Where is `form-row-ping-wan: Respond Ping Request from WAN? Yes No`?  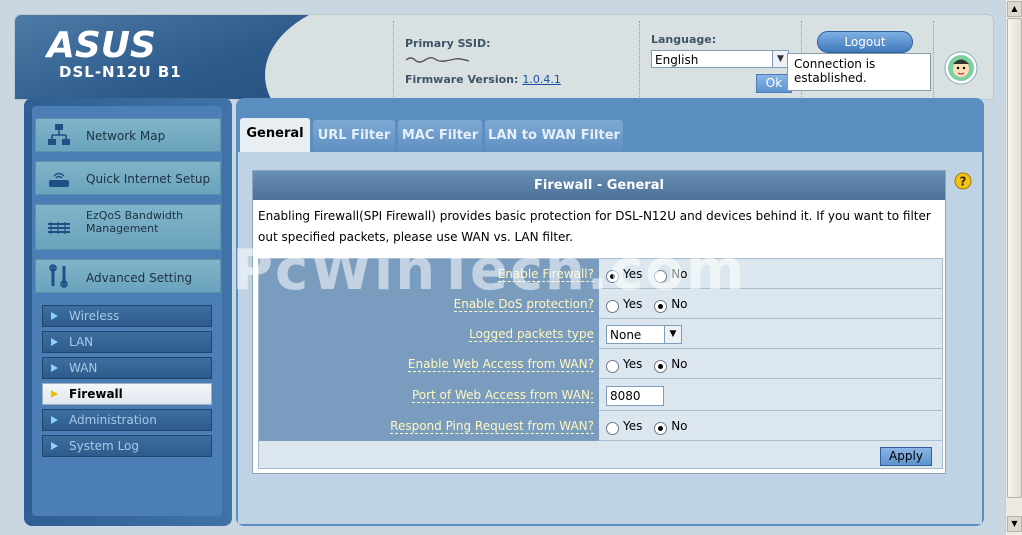 form-row-ping-wan: Respond Ping Request from WAN? Yes No is located at coordinates (600, 426).